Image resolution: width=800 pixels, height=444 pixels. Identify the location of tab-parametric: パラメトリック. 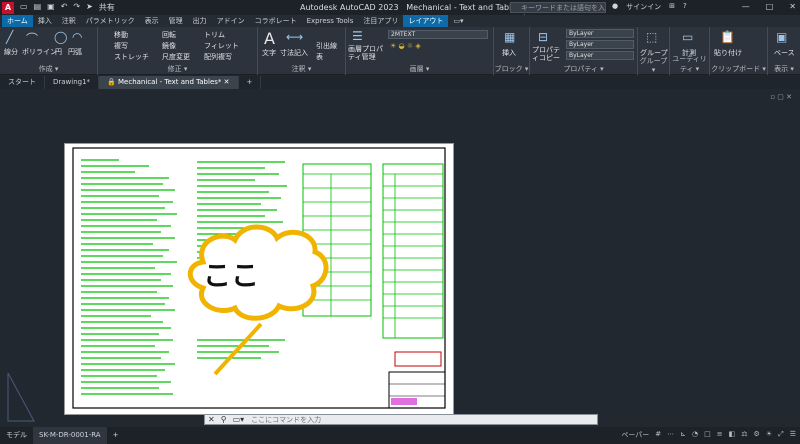
(110, 21).